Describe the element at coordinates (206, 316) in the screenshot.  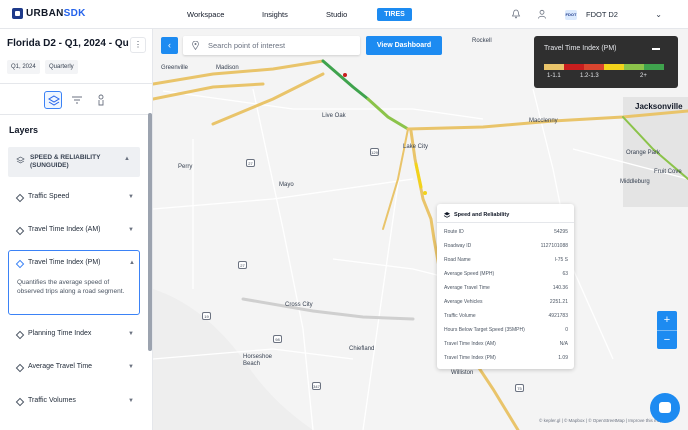
I see `highway-shield: 19` at that location.